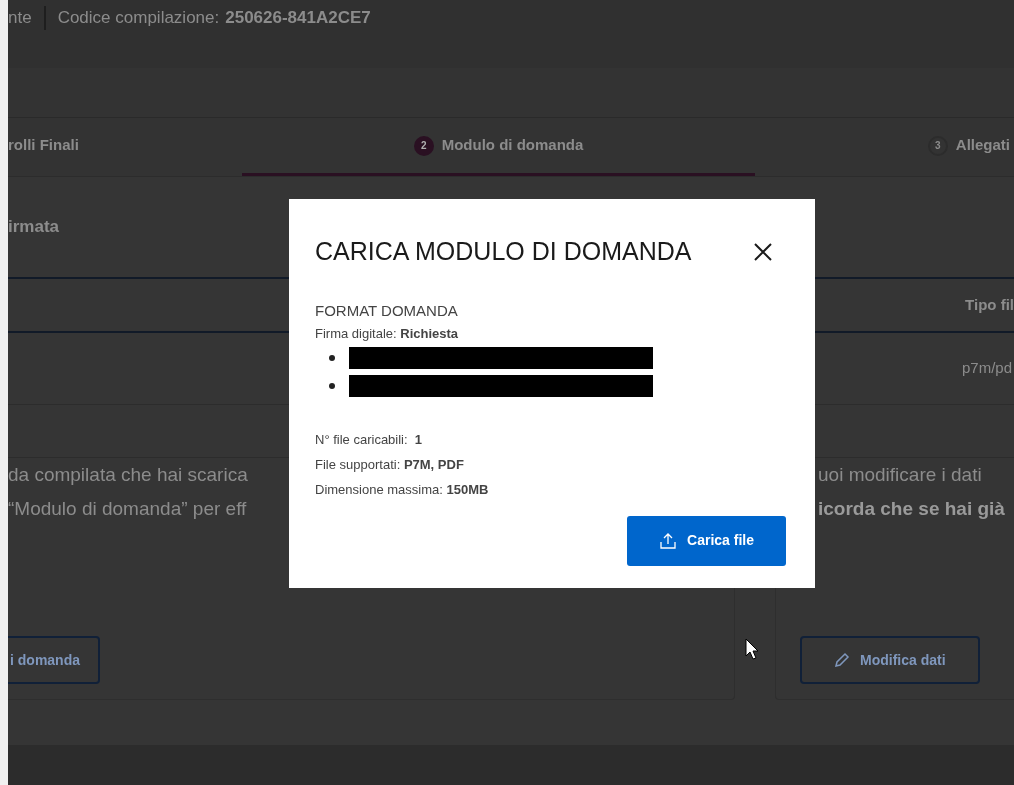 Image resolution: width=1014 pixels, height=785 pixels. I want to click on step-tab: rolli Finali, so click(125, 147).